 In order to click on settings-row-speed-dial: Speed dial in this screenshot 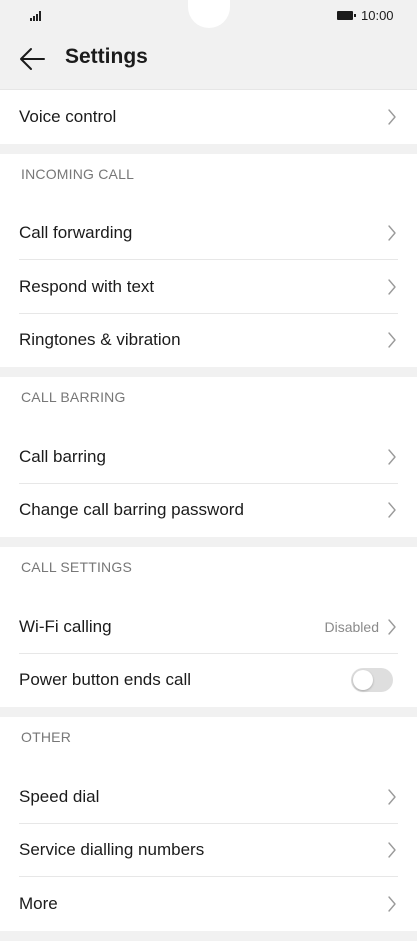, I will do `click(208, 797)`.